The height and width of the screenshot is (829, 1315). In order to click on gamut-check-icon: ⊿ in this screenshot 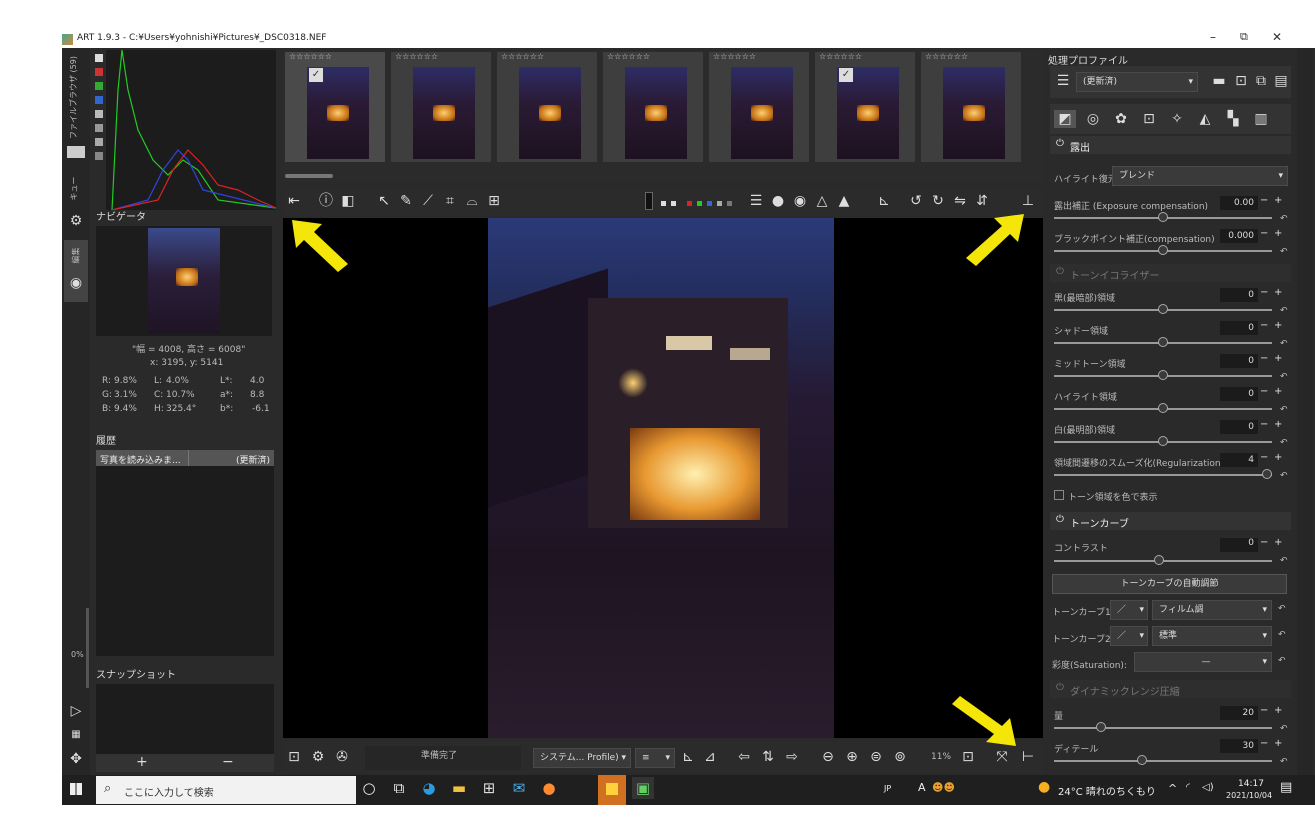, I will do `click(710, 757)`.